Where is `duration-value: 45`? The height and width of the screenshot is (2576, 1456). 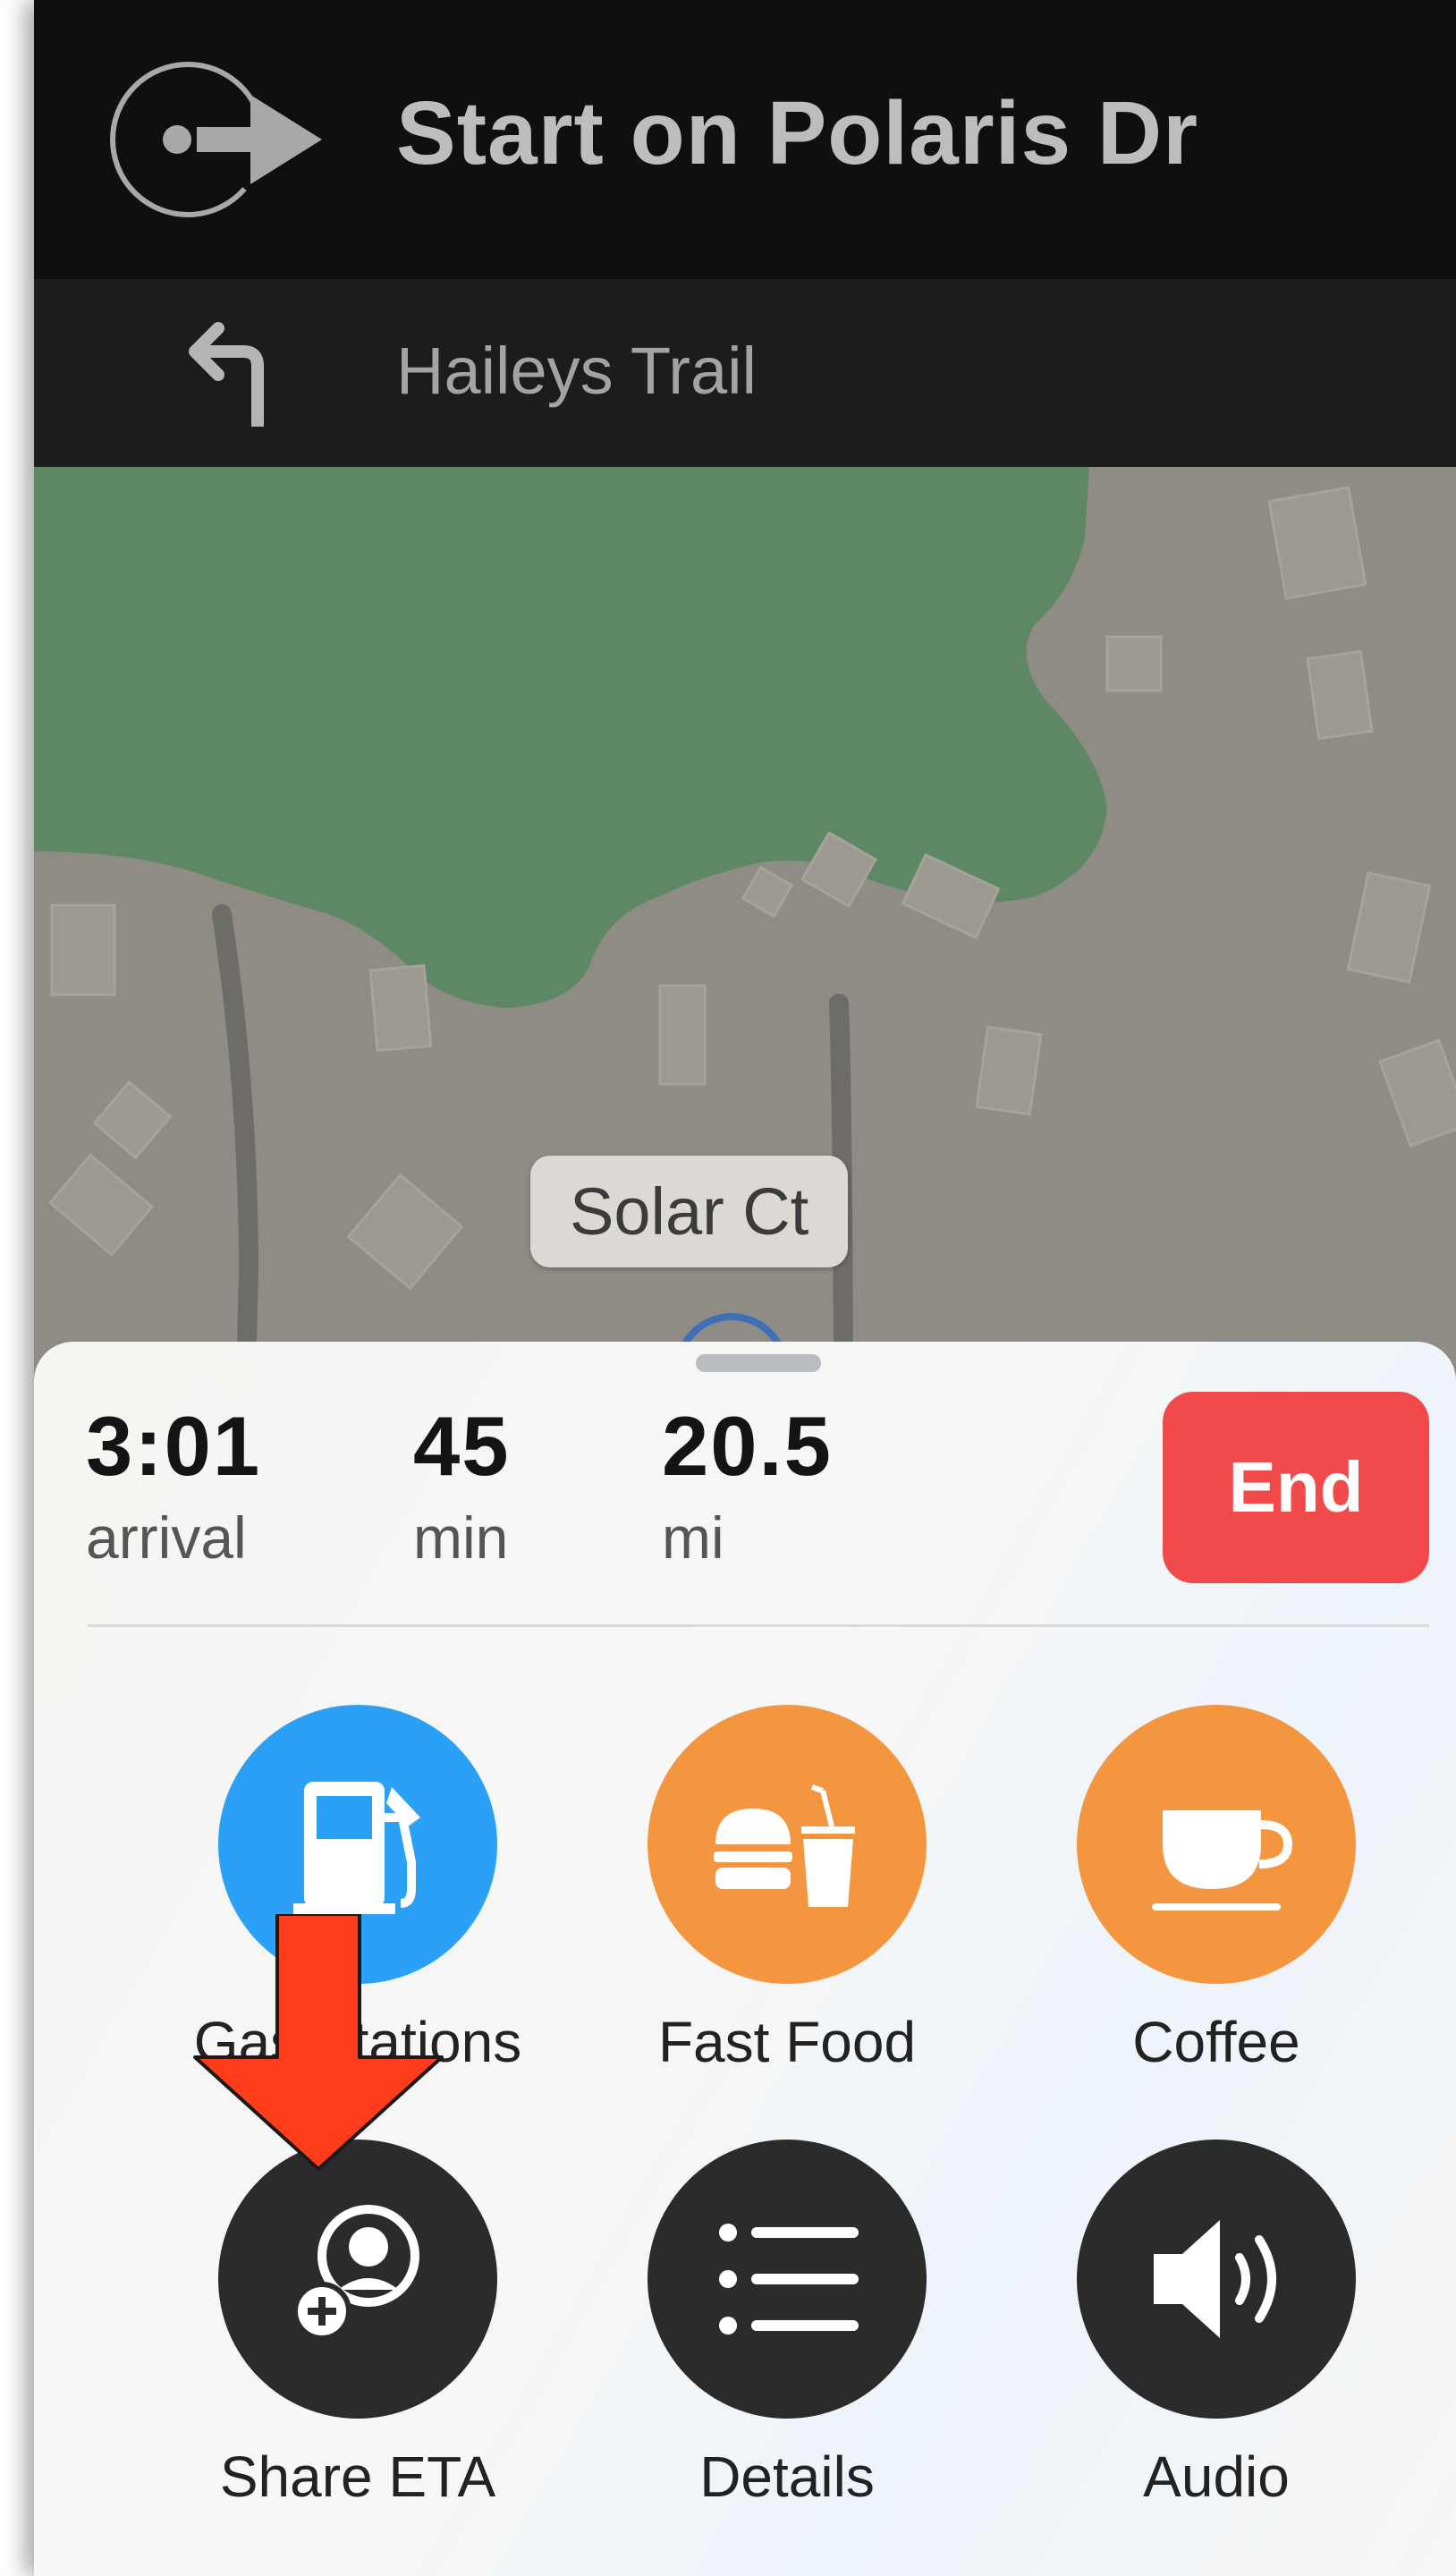
duration-value: 45 is located at coordinates (462, 1446).